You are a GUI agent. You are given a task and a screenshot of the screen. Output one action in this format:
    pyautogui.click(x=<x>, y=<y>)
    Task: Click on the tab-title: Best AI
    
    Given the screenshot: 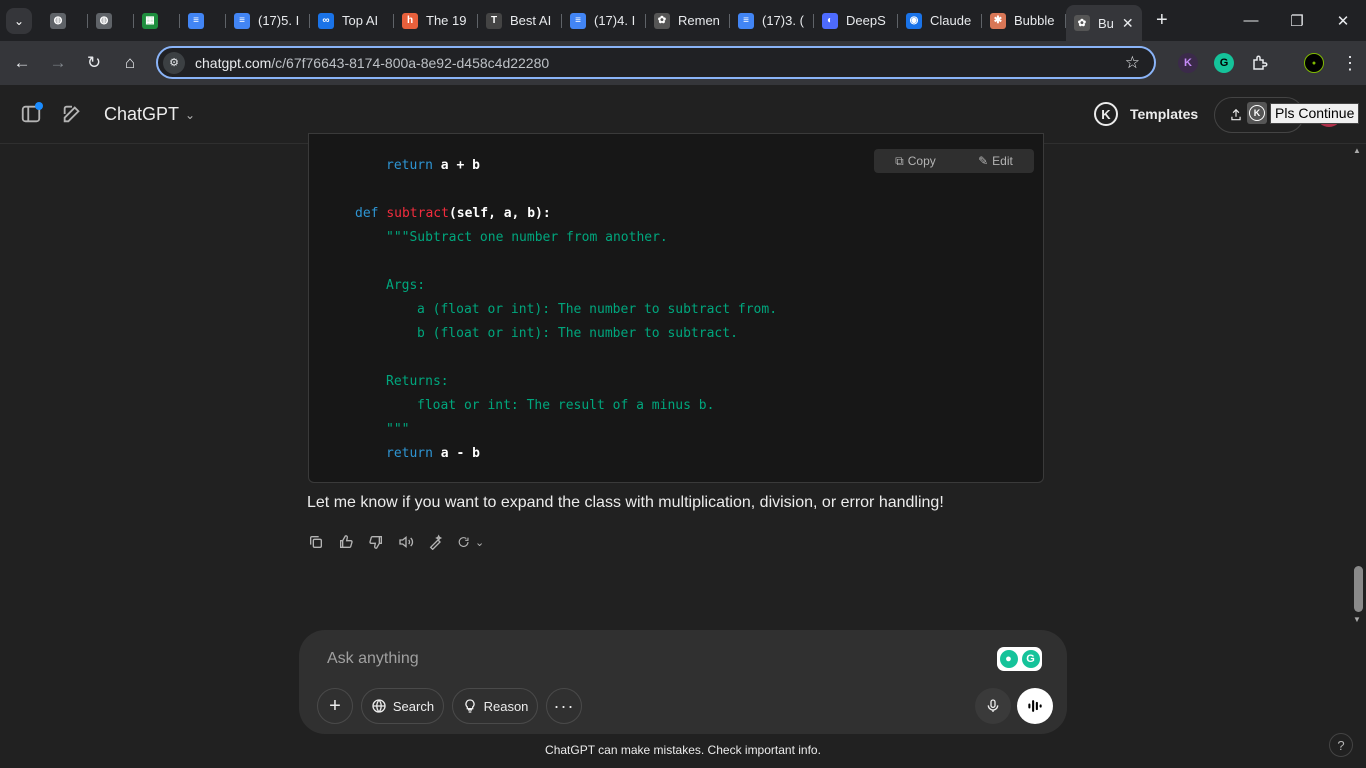 What is the action you would take?
    pyautogui.click(x=531, y=20)
    